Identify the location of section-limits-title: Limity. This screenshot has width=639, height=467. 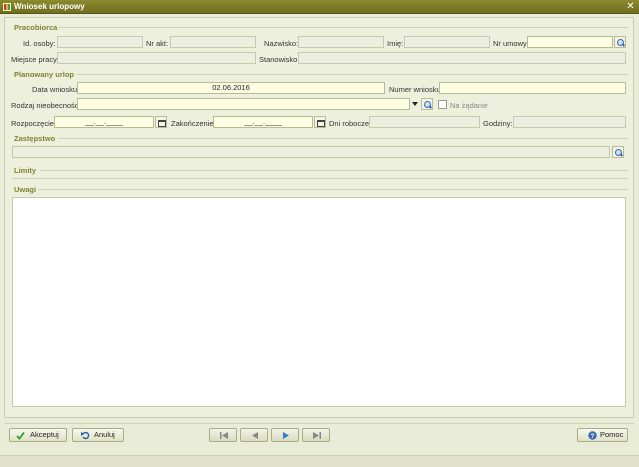
(25, 170).